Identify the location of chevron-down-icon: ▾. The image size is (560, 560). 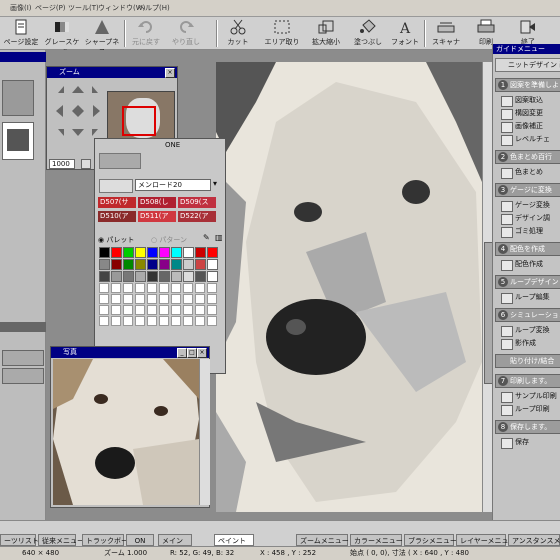
(215, 183).